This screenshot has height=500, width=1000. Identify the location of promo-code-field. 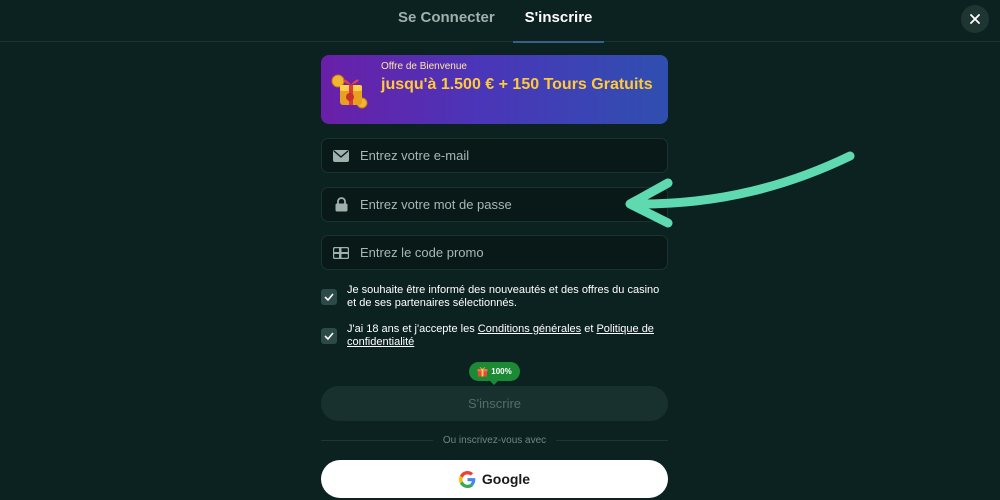
(494, 252).